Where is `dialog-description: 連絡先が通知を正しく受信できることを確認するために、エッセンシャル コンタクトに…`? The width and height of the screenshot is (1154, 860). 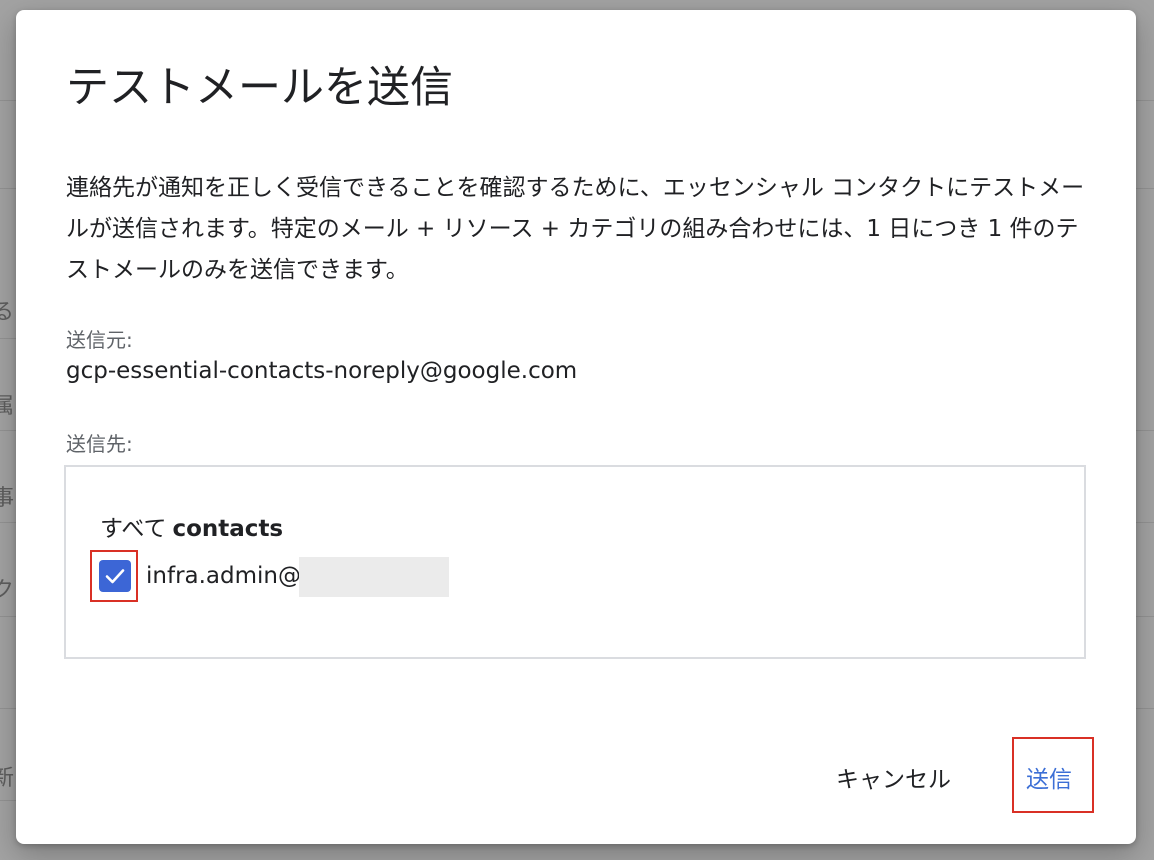 dialog-description: 連絡先が通知を正しく受信できることを確認するために、エッセンシャル コンタクトに… is located at coordinates (575, 229).